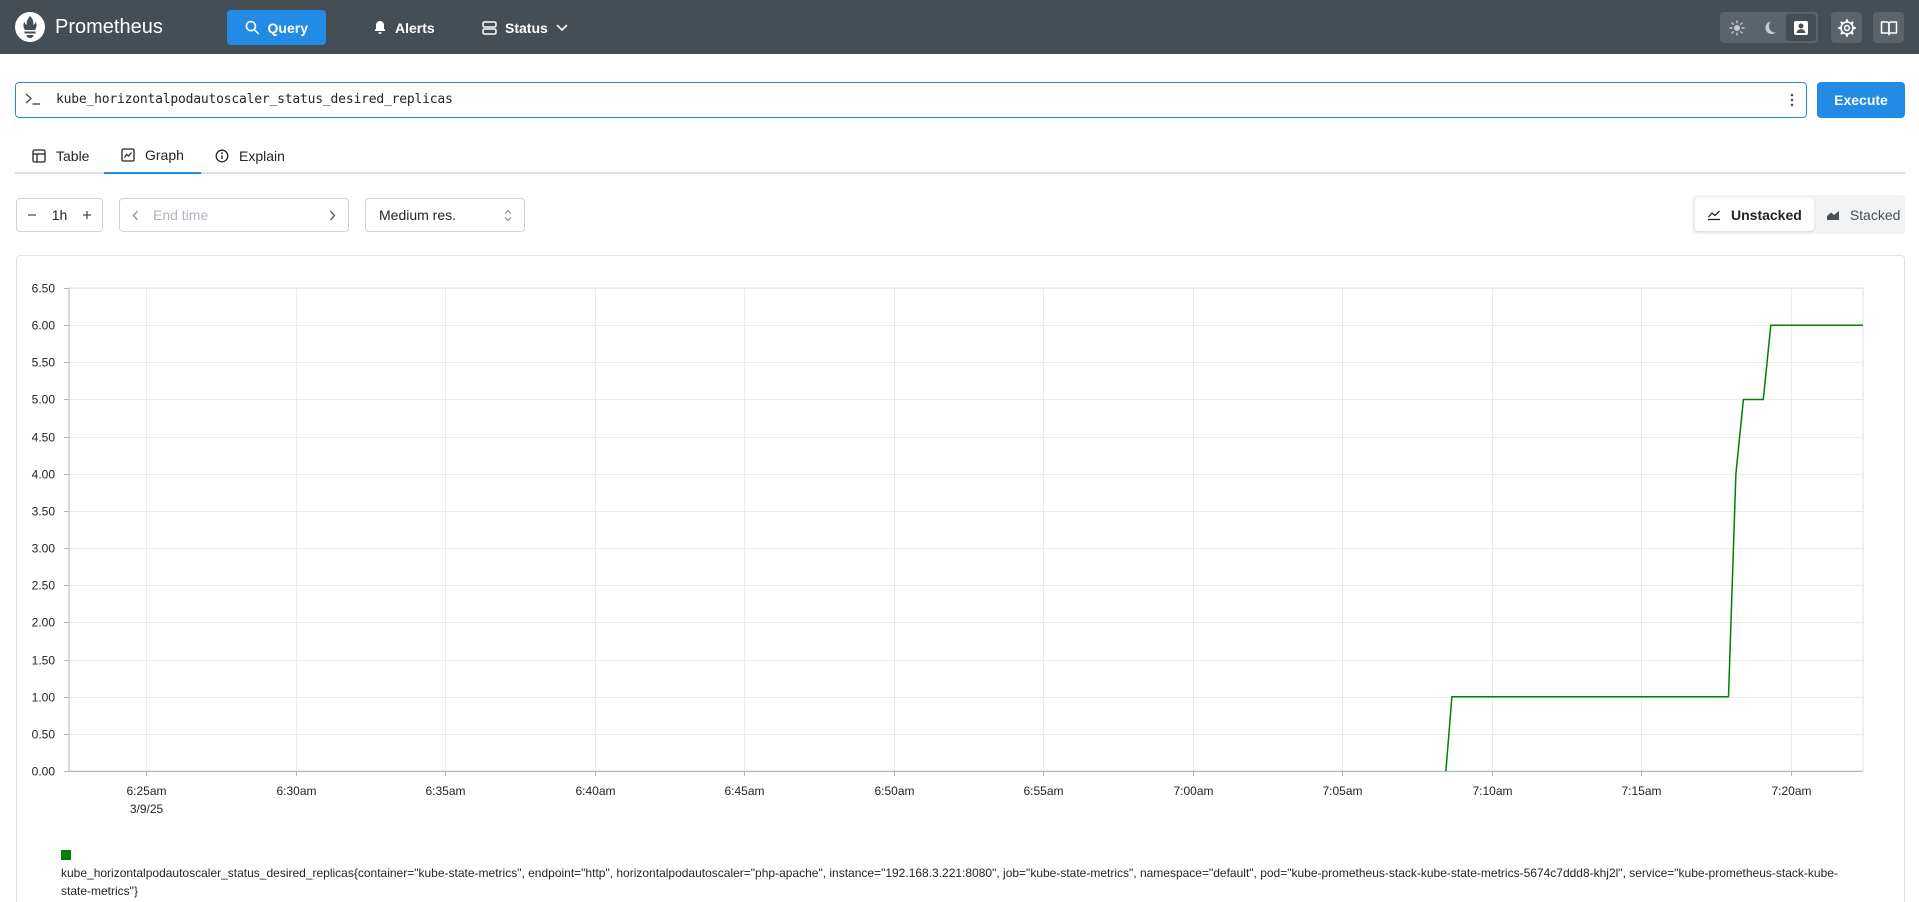 This screenshot has height=902, width=1919. I want to click on x-tick-label: 7:10am, so click(1492, 791).